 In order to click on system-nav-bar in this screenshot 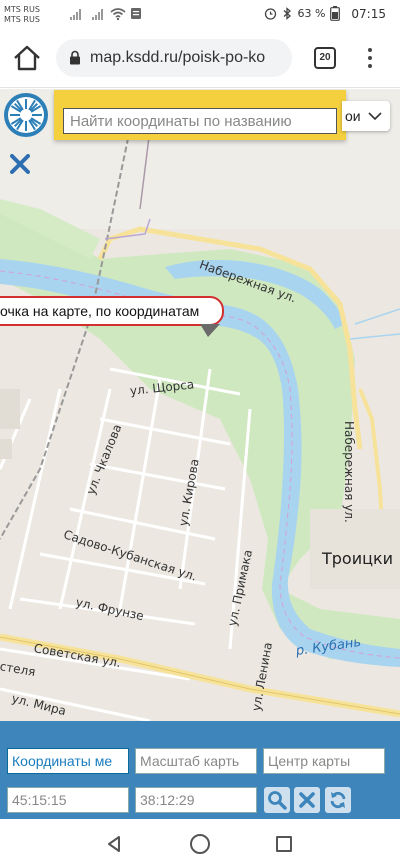, I will do `click(200, 843)`.